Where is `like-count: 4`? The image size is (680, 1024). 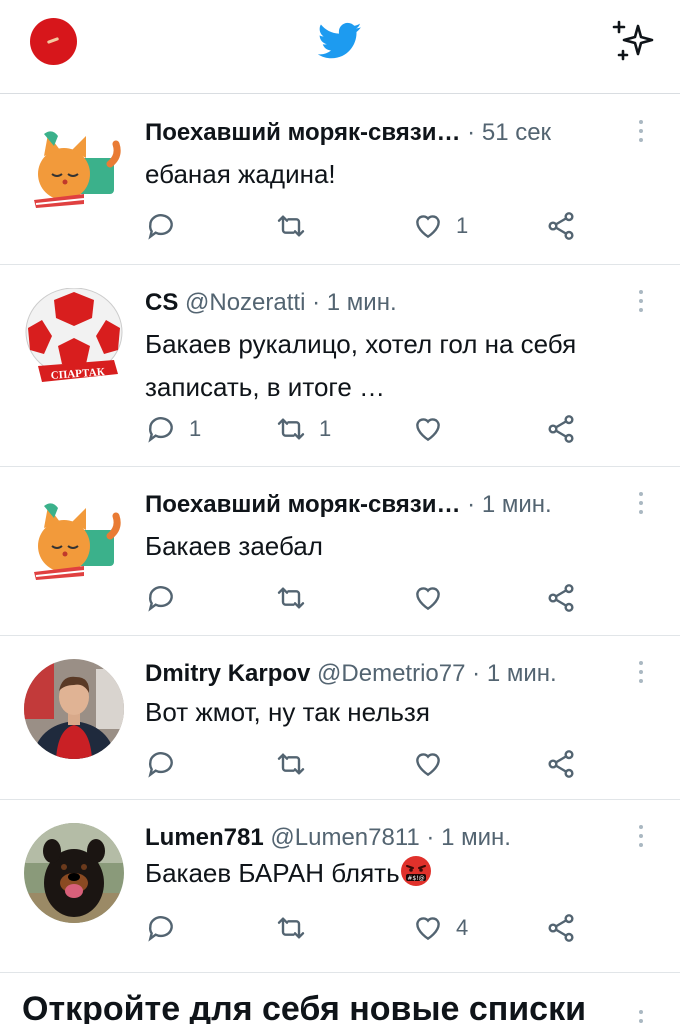
like-count: 4 is located at coordinates (462, 927).